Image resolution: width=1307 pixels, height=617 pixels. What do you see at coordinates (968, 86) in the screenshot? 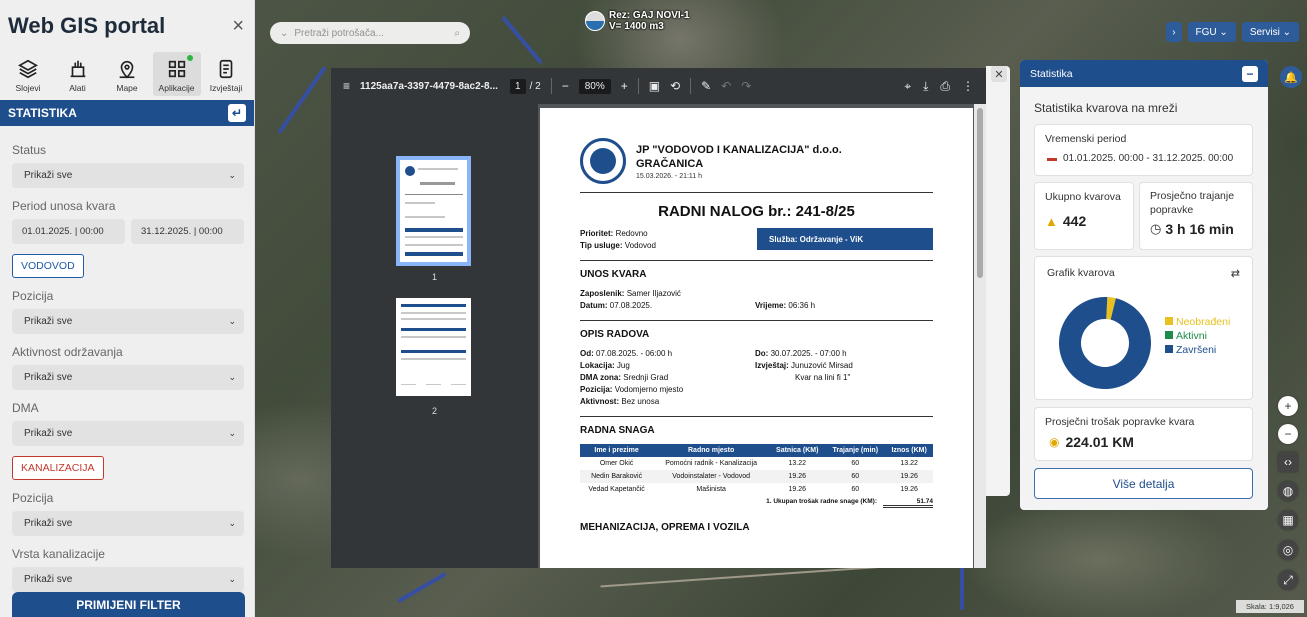
I see `more-options-icon: ⋮` at bounding box center [968, 86].